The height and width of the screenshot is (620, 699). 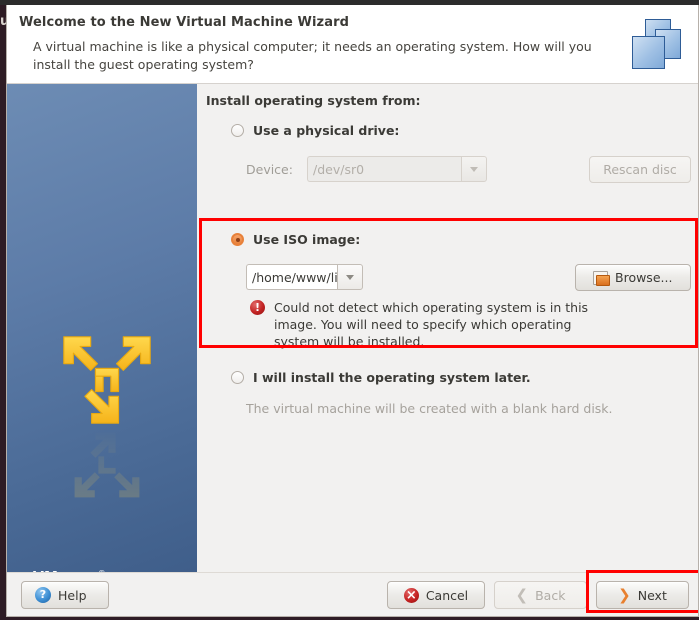 I want to click on radio-physical-drive-label: Use a physical drive:, so click(x=326, y=130).